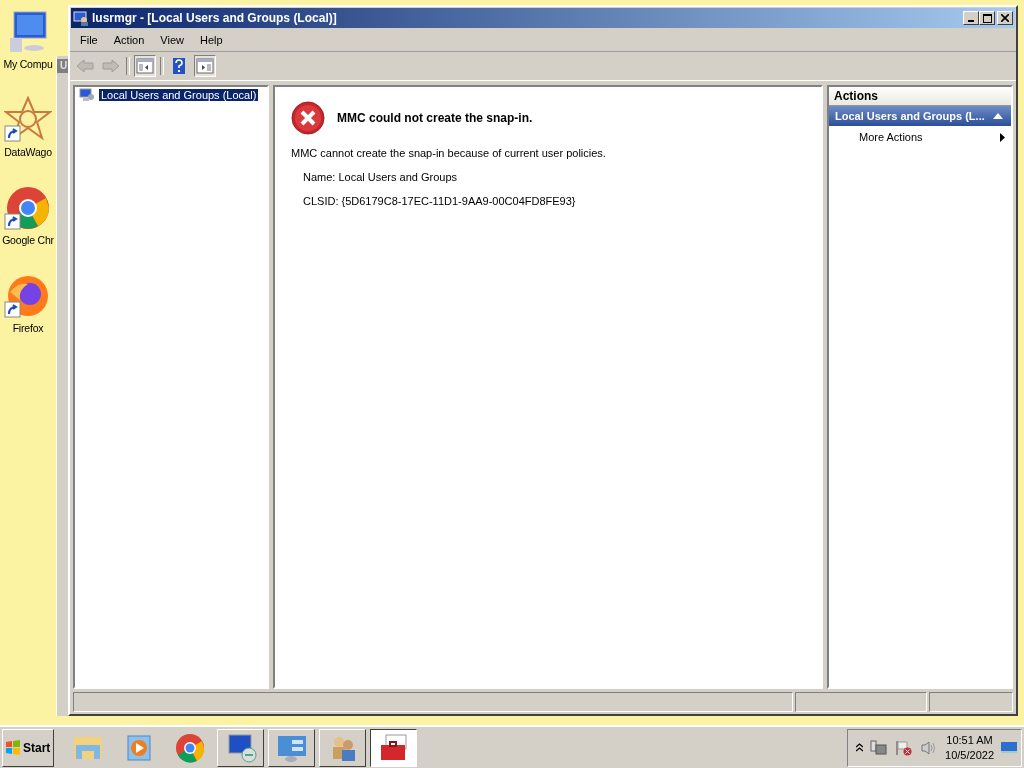 The width and height of the screenshot is (1024, 768). What do you see at coordinates (342, 747) in the screenshot?
I see `users-key-icon` at bounding box center [342, 747].